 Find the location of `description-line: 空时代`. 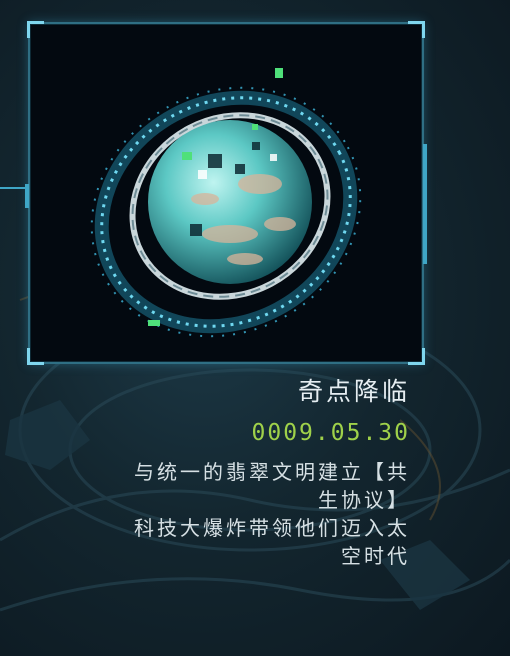

description-line: 空时代 is located at coordinates (375, 556).